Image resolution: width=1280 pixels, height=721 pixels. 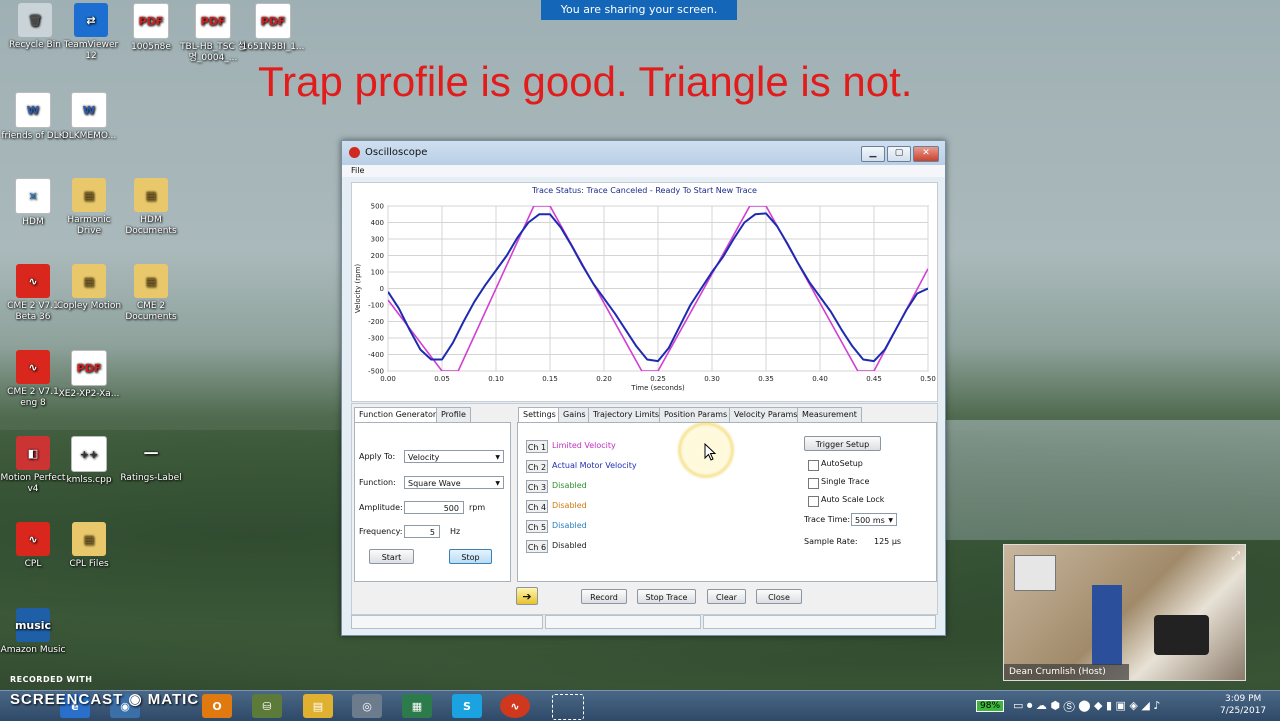 I want to click on stop-trace-button: Stop Trace, so click(x=666, y=596).